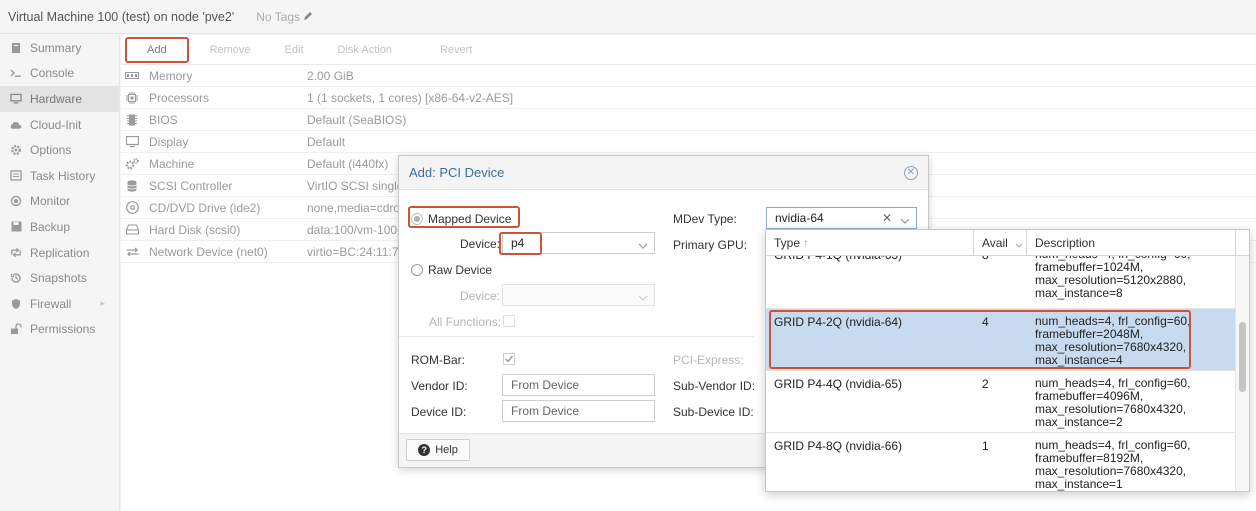  I want to click on desc-line: max_instance=2, so click(1079, 422).